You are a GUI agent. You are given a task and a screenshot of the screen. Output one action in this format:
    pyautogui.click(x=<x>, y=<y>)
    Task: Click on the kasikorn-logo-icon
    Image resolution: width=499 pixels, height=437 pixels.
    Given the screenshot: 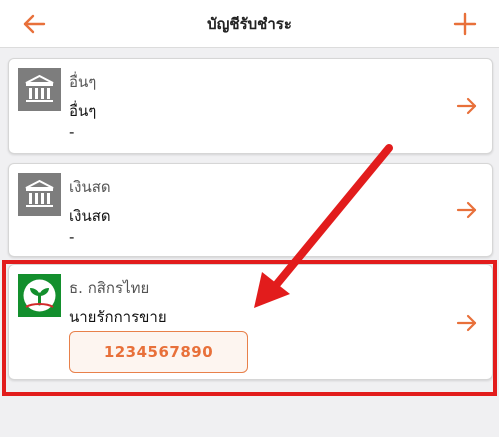 What is the action you would take?
    pyautogui.click(x=39, y=295)
    